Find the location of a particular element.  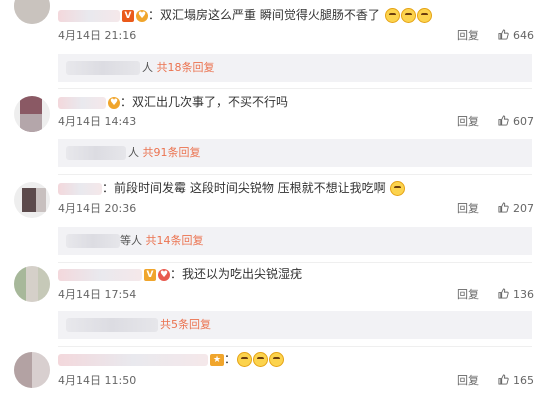

sub-reply-box: 人 共18条回复 is located at coordinates (295, 68).